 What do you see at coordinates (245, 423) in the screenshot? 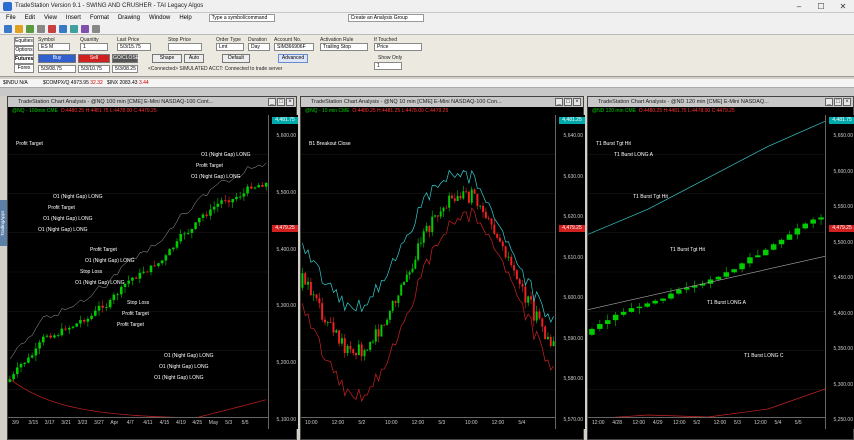
I see `time-tick: 5/5` at bounding box center [245, 423].